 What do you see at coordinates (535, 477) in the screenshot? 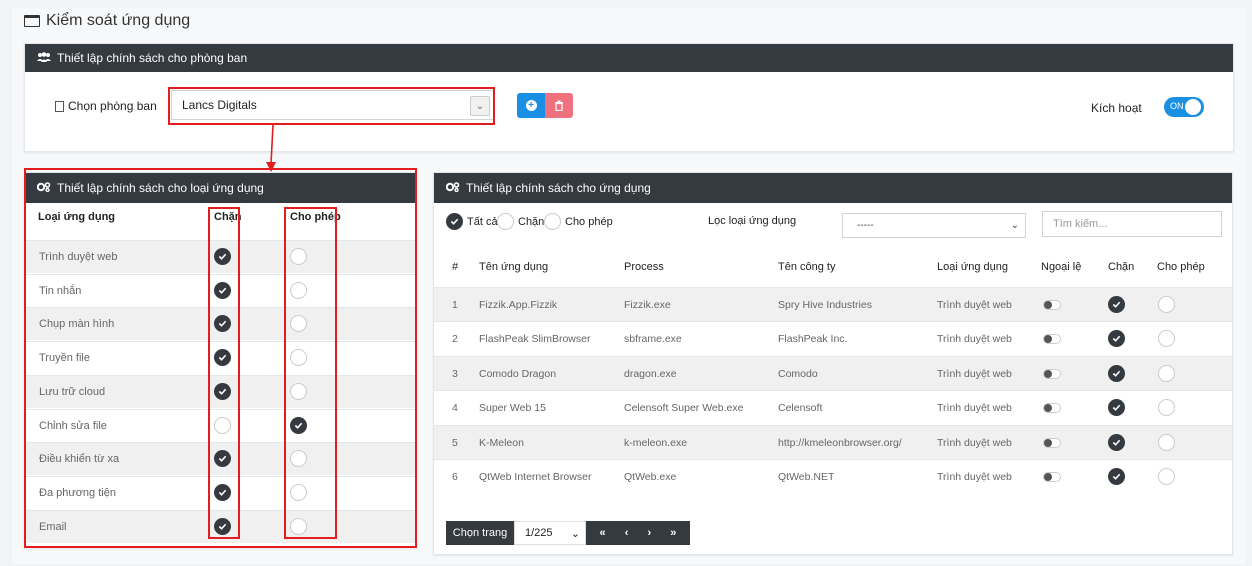
I see `cell-name: QtWeb Internet Browser` at bounding box center [535, 477].